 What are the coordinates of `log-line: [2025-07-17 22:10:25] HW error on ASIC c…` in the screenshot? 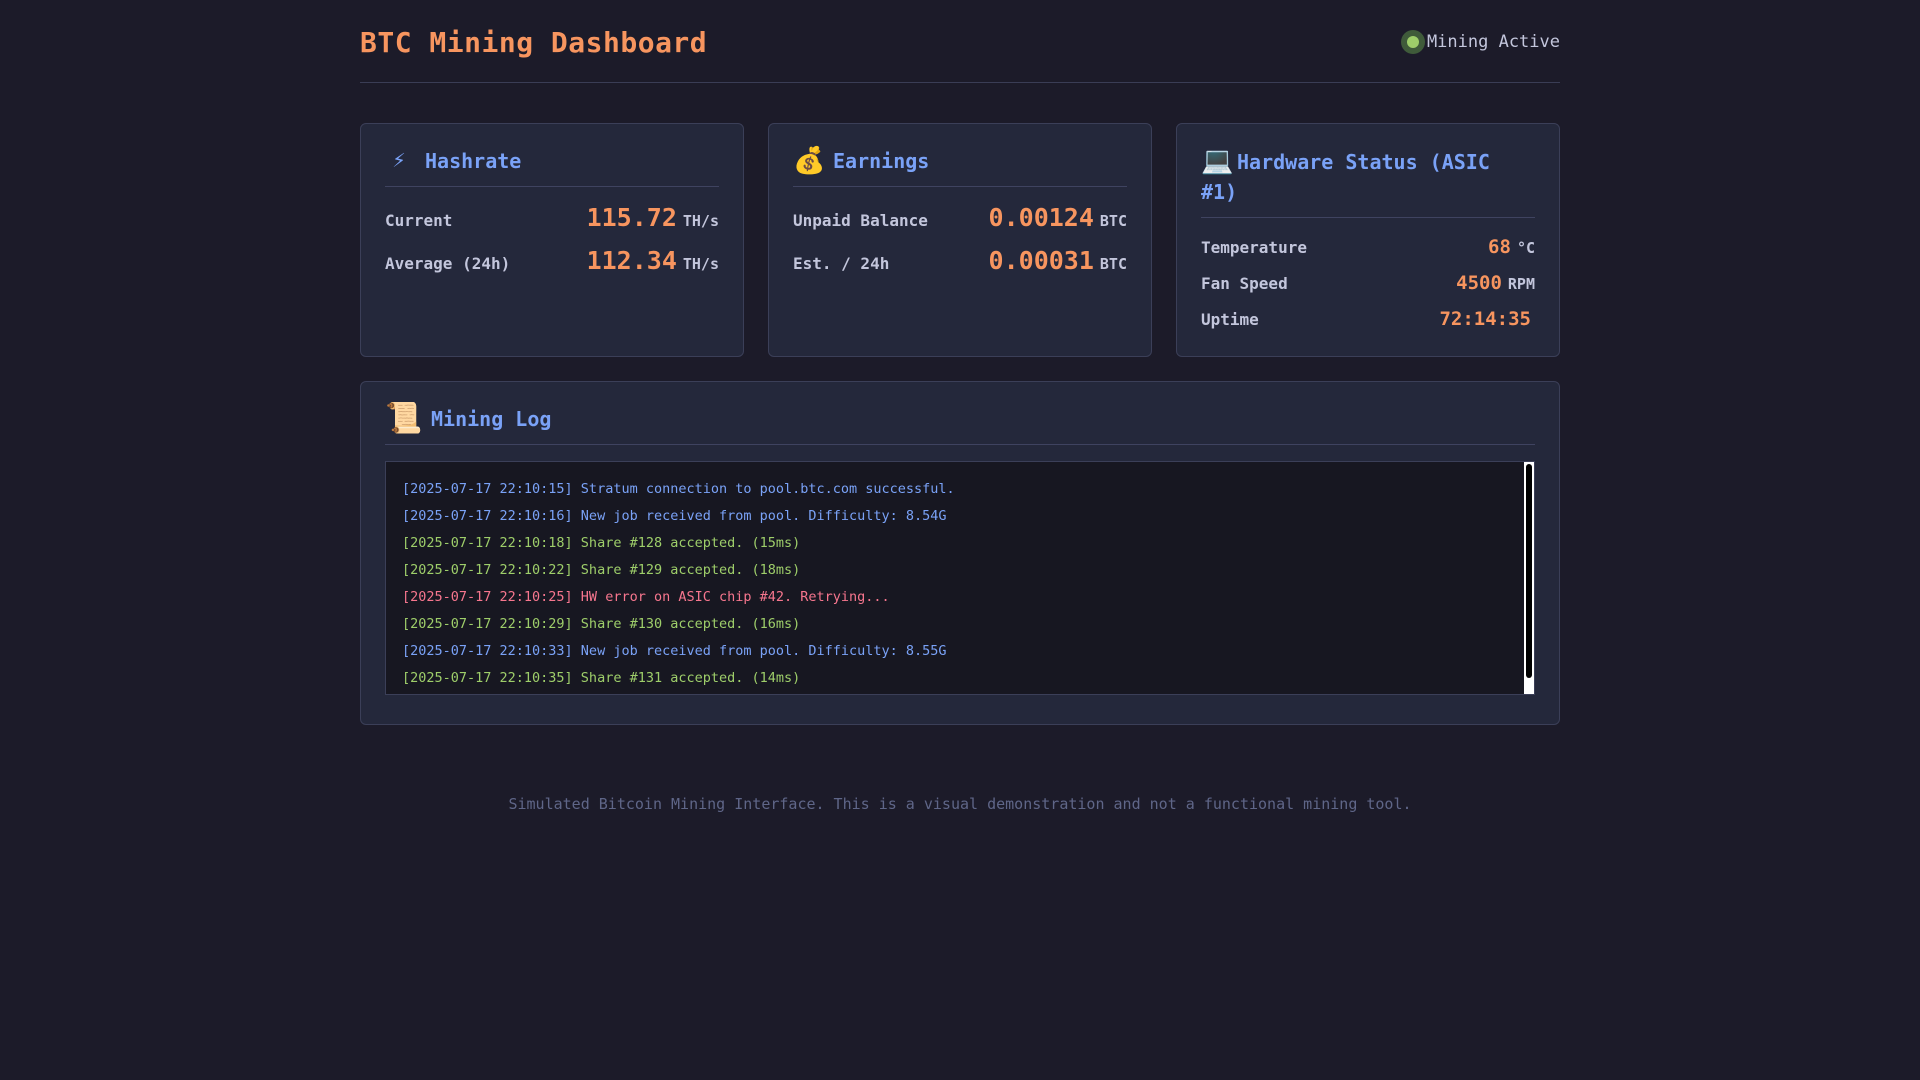 It's located at (646, 597).